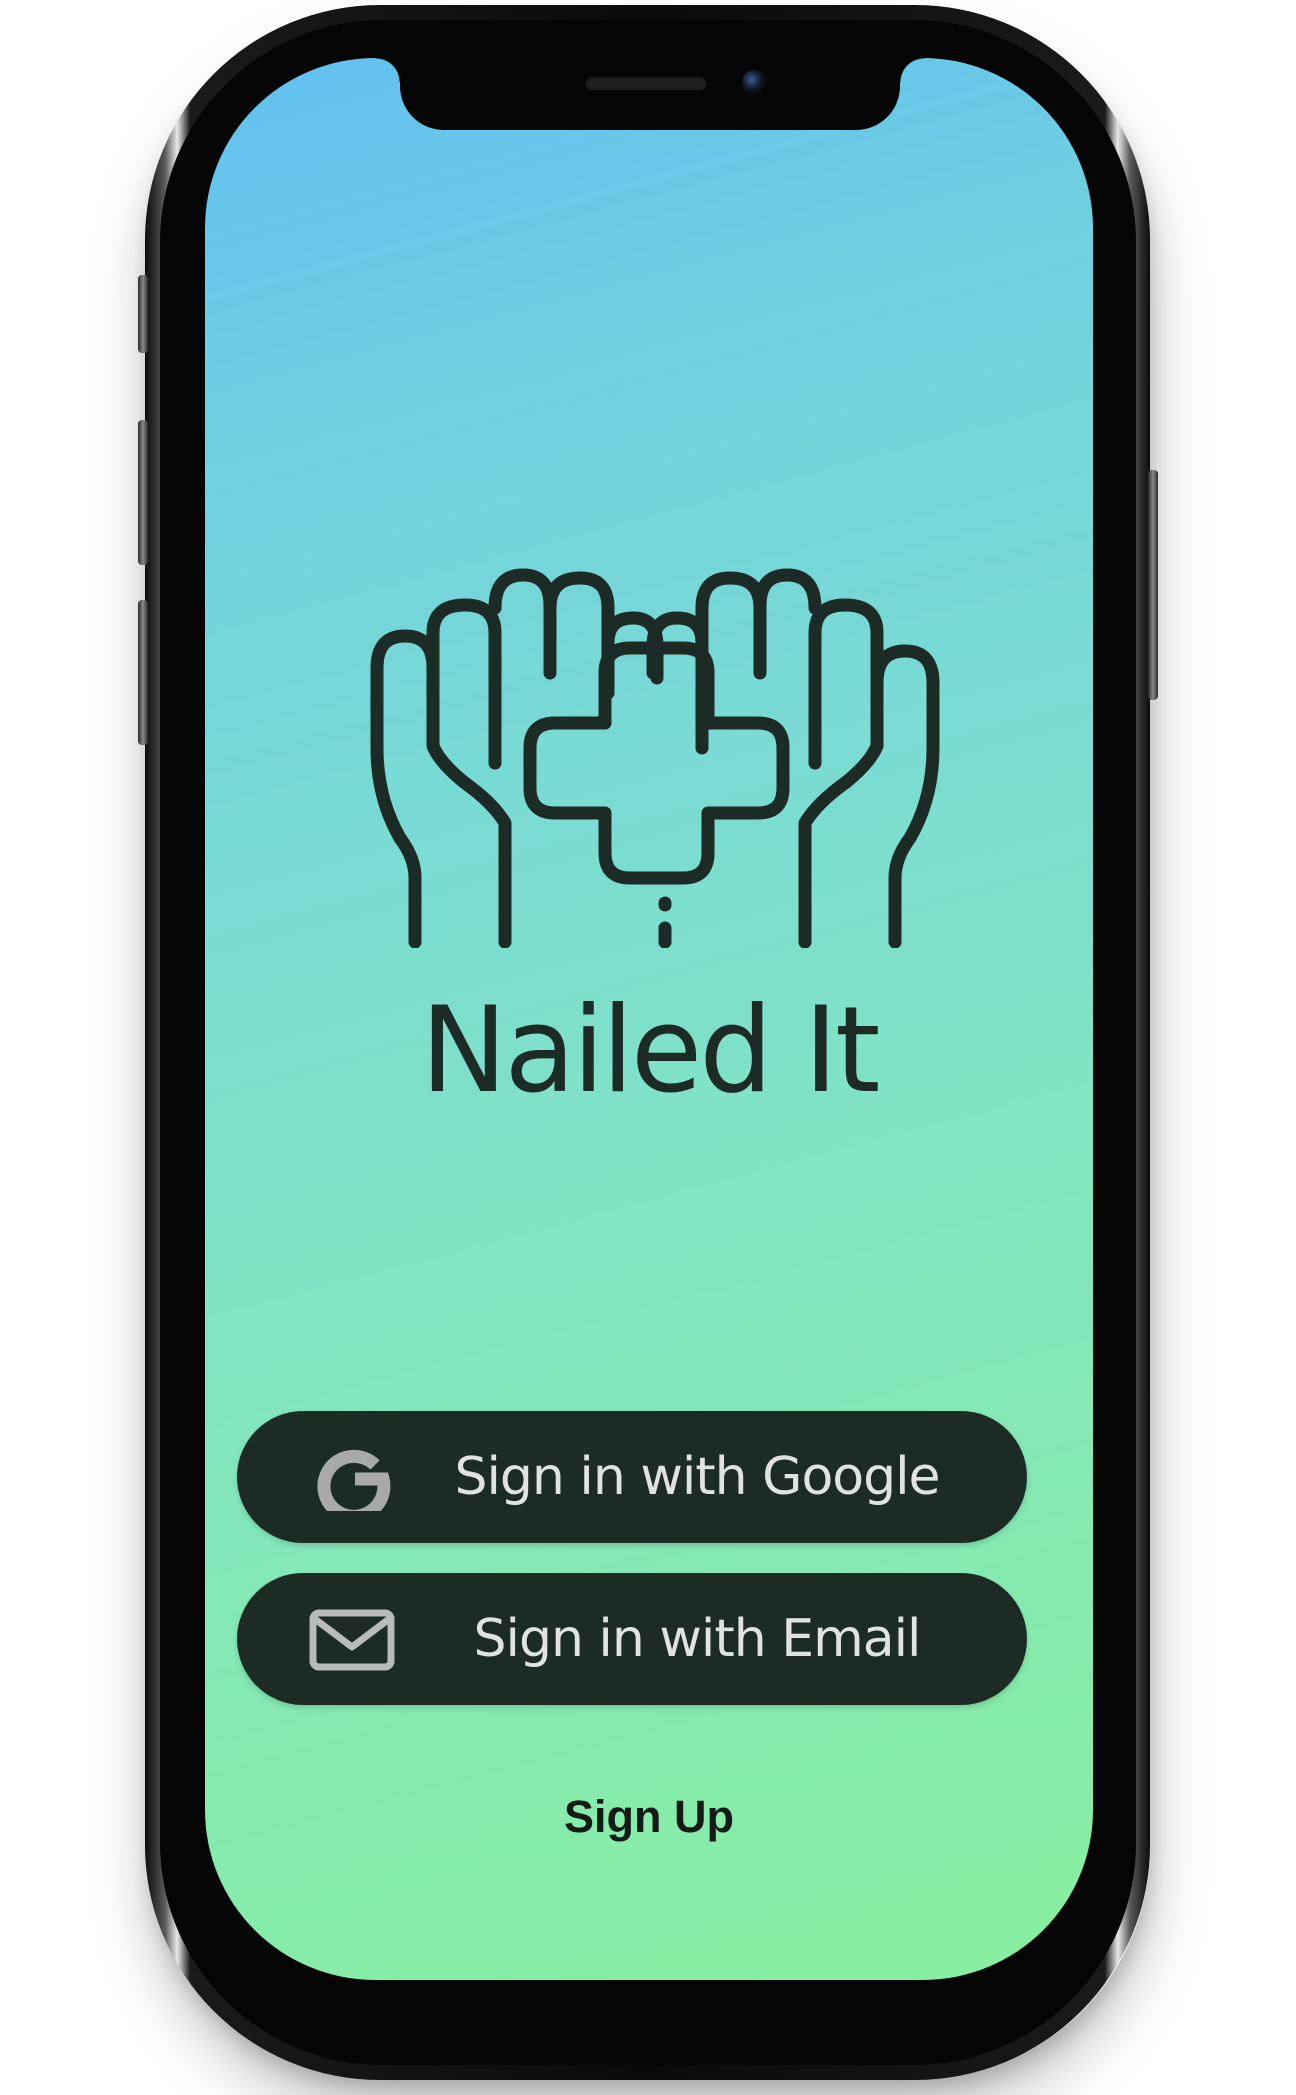  What do you see at coordinates (754, 82) in the screenshot?
I see `front-camera` at bounding box center [754, 82].